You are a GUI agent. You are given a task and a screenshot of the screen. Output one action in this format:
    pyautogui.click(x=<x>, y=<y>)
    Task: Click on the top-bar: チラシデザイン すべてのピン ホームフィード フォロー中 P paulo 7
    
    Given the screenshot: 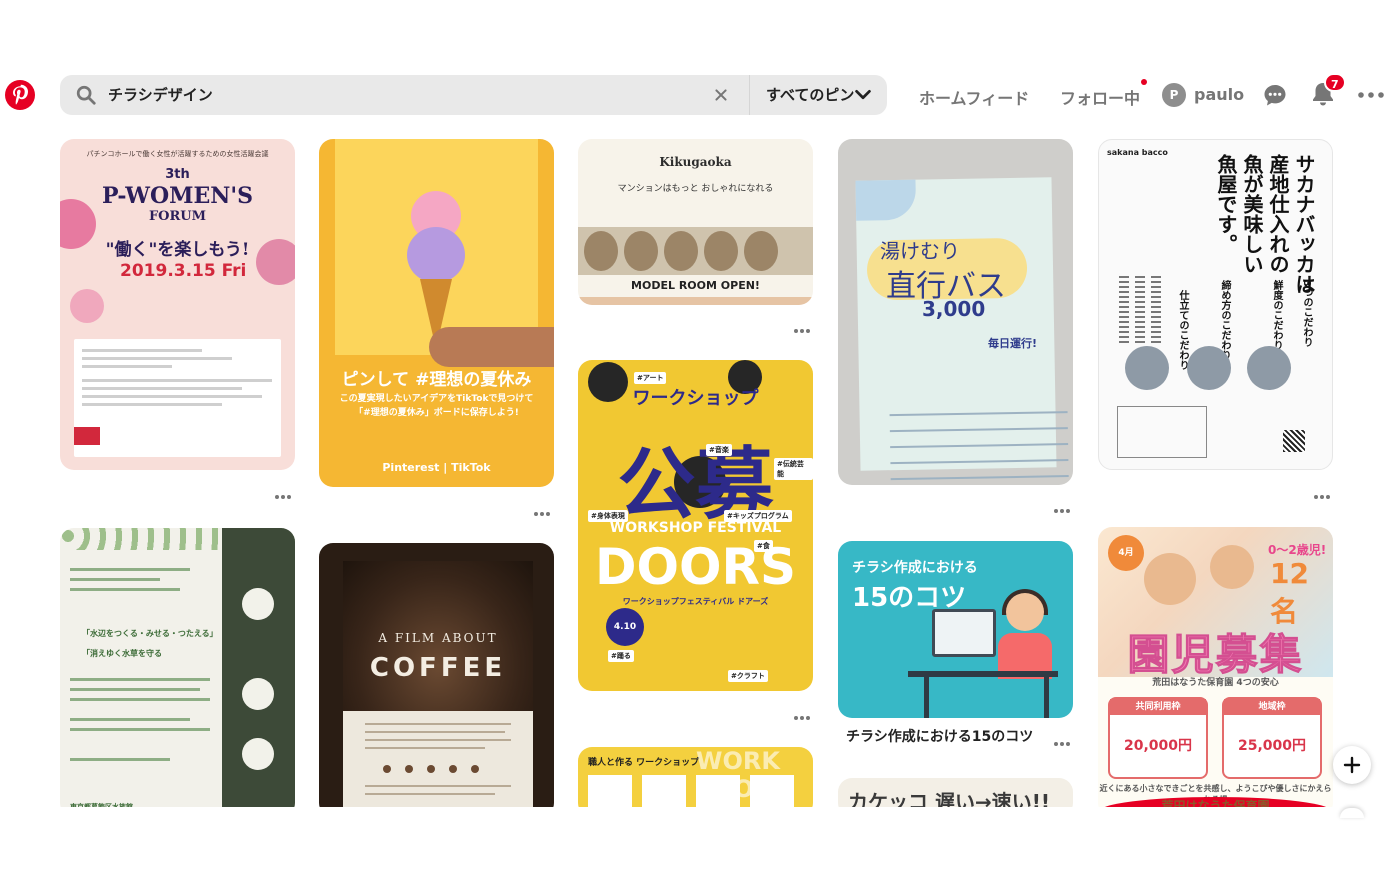 What is the action you would take?
    pyautogui.click(x=700, y=95)
    